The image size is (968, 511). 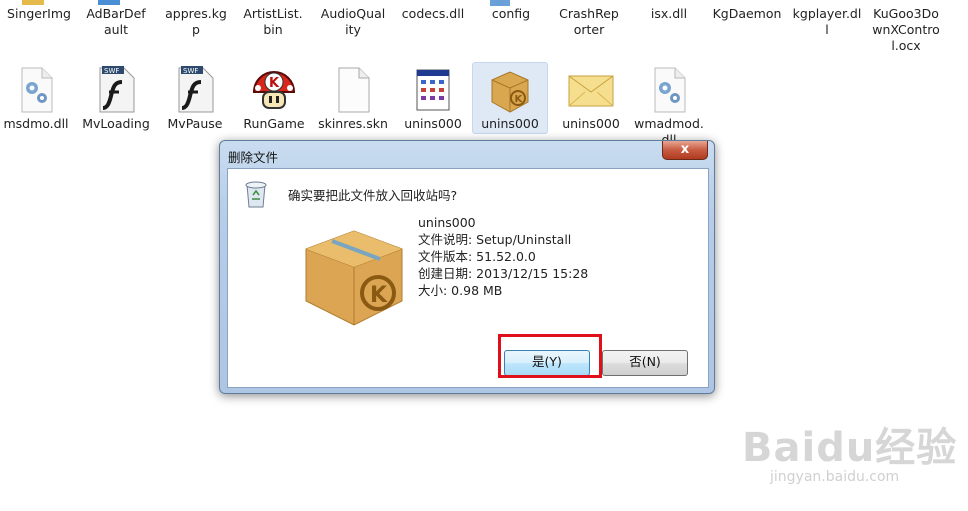 I want to click on file-label: appres.kgp, so click(x=196, y=21).